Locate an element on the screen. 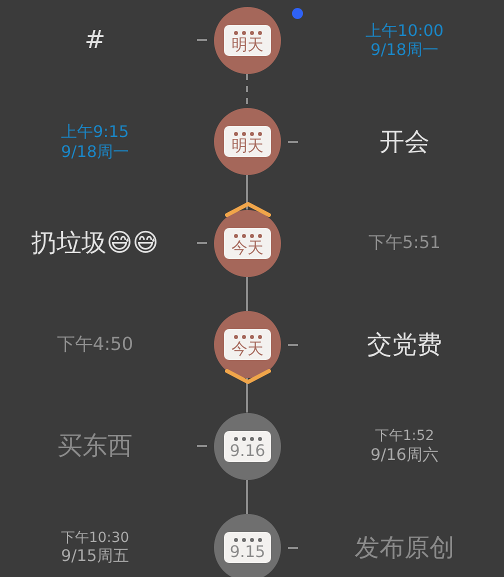 The height and width of the screenshot is (577, 504). event-title: 交党费 is located at coordinates (404, 345).